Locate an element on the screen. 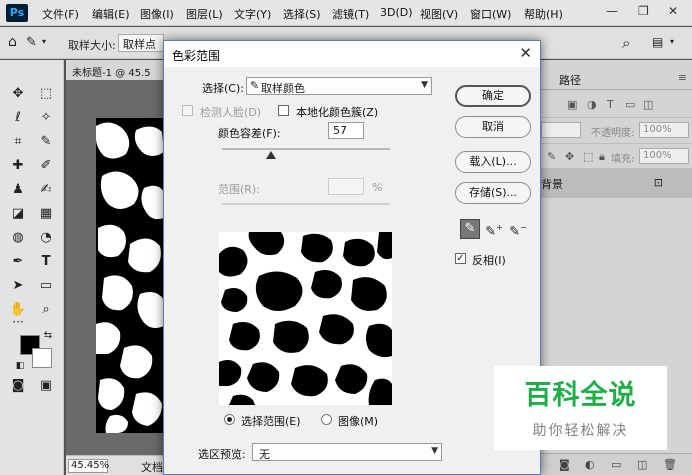 The width and height of the screenshot is (692, 475). range-field is located at coordinates (346, 186).